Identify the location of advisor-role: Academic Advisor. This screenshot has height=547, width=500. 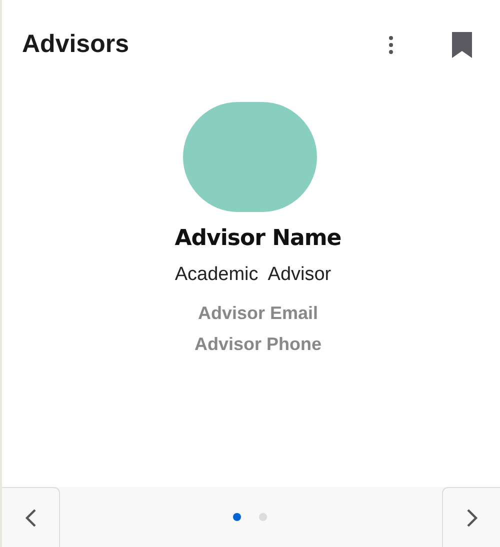
(253, 275).